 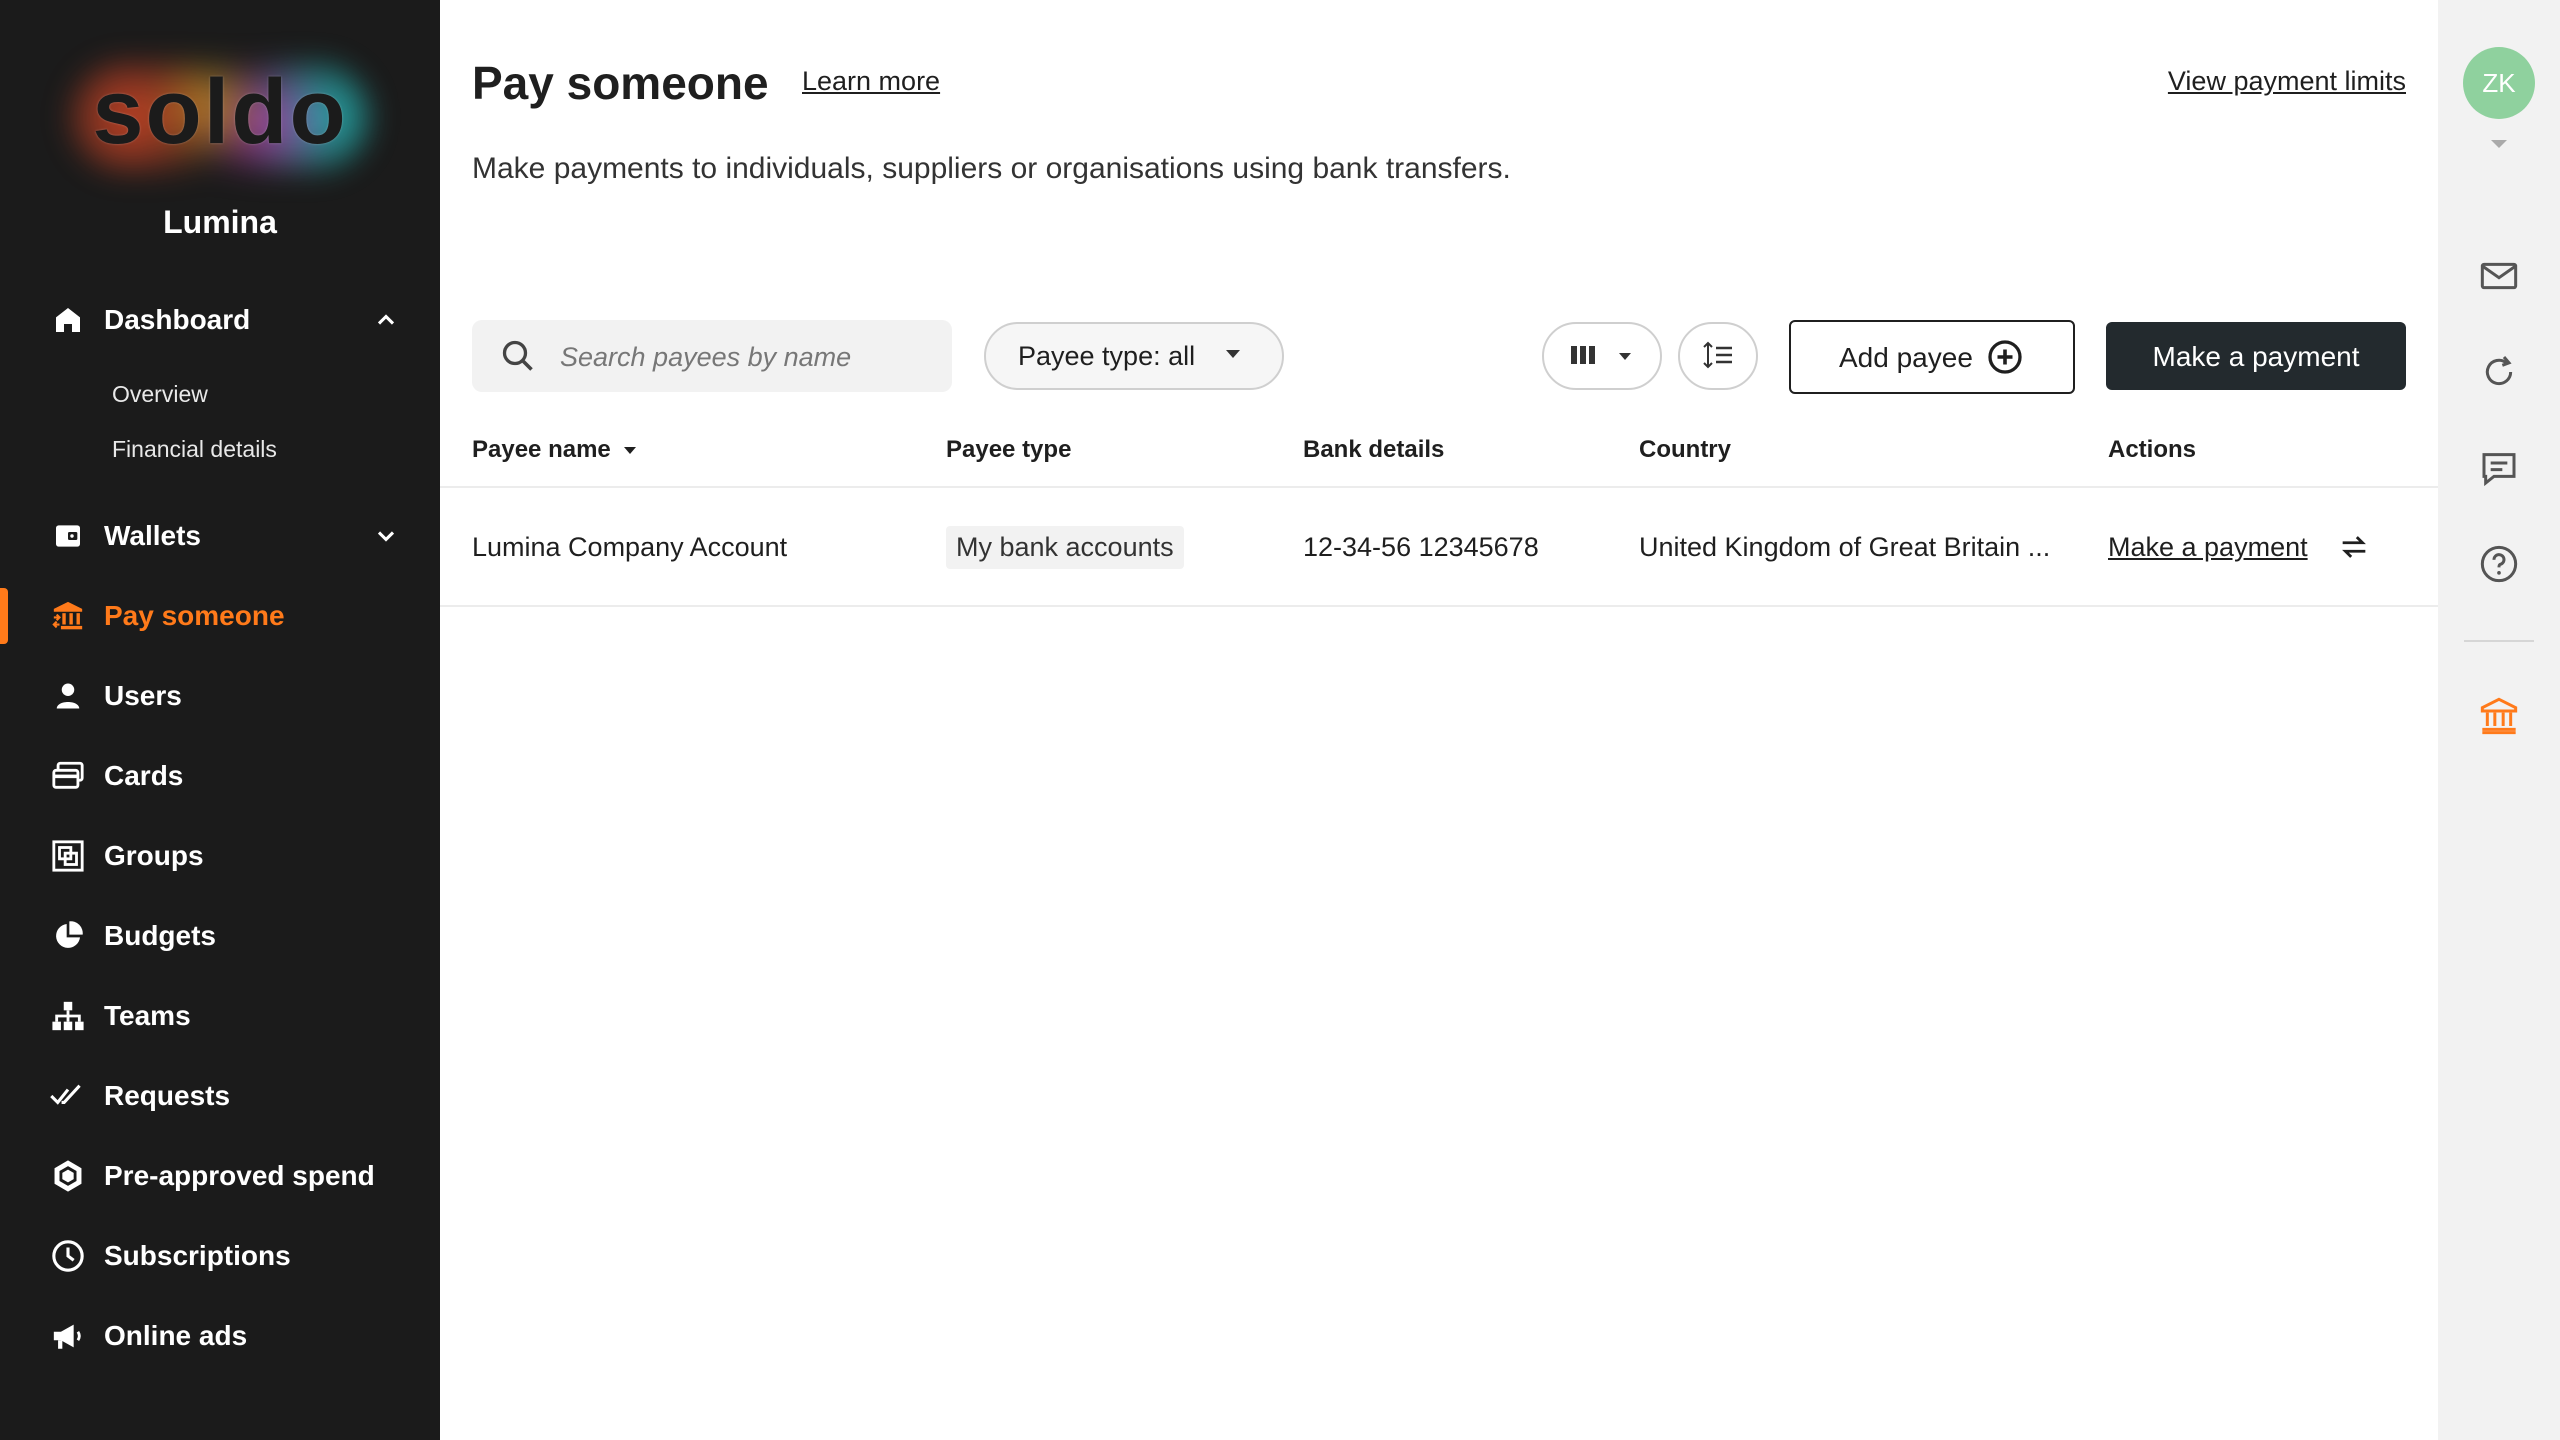 I want to click on page-title: Pay someone, so click(x=620, y=83).